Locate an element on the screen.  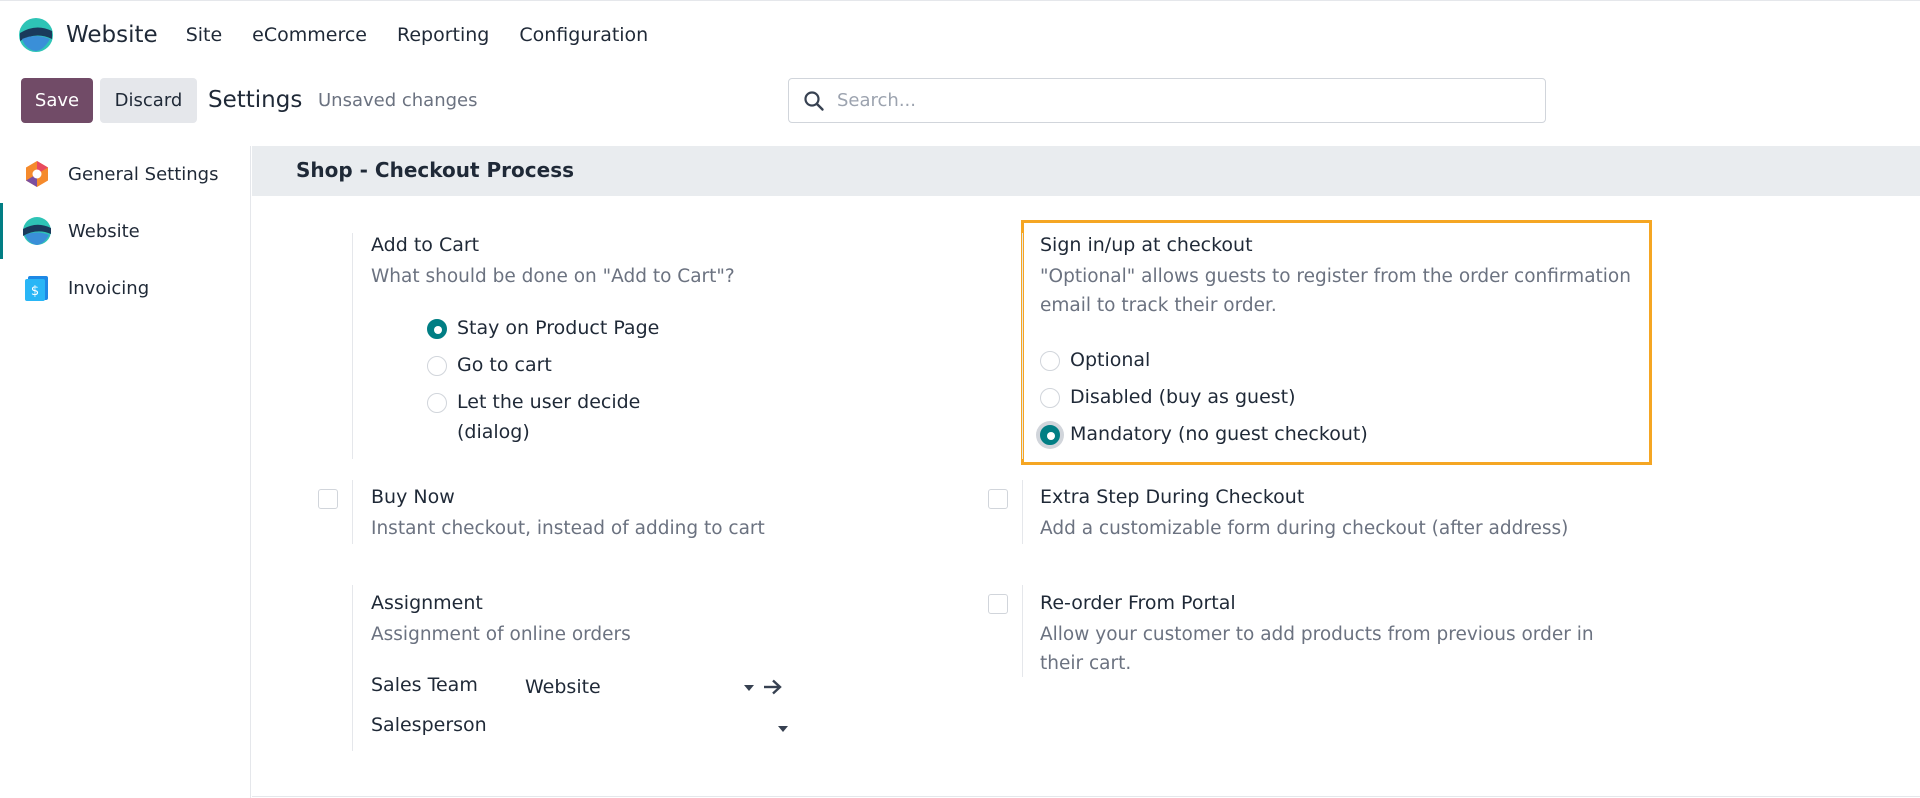
radio-go-to-cart: Go to cart is located at coordinates (489, 367).